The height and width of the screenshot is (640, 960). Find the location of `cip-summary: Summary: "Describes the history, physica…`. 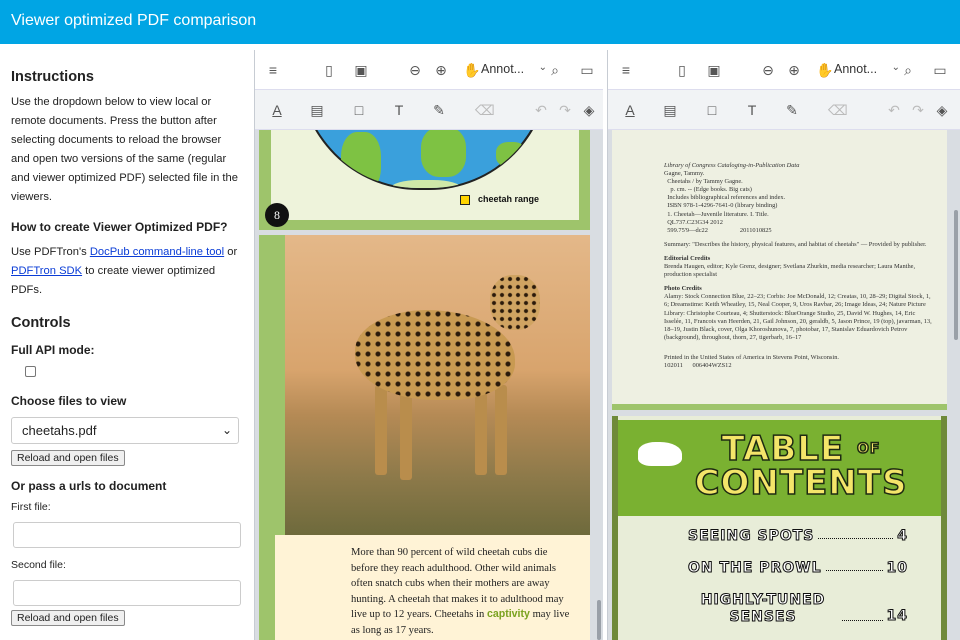

cip-summary: Summary: "Describes the history, physica… is located at coordinates (795, 244).